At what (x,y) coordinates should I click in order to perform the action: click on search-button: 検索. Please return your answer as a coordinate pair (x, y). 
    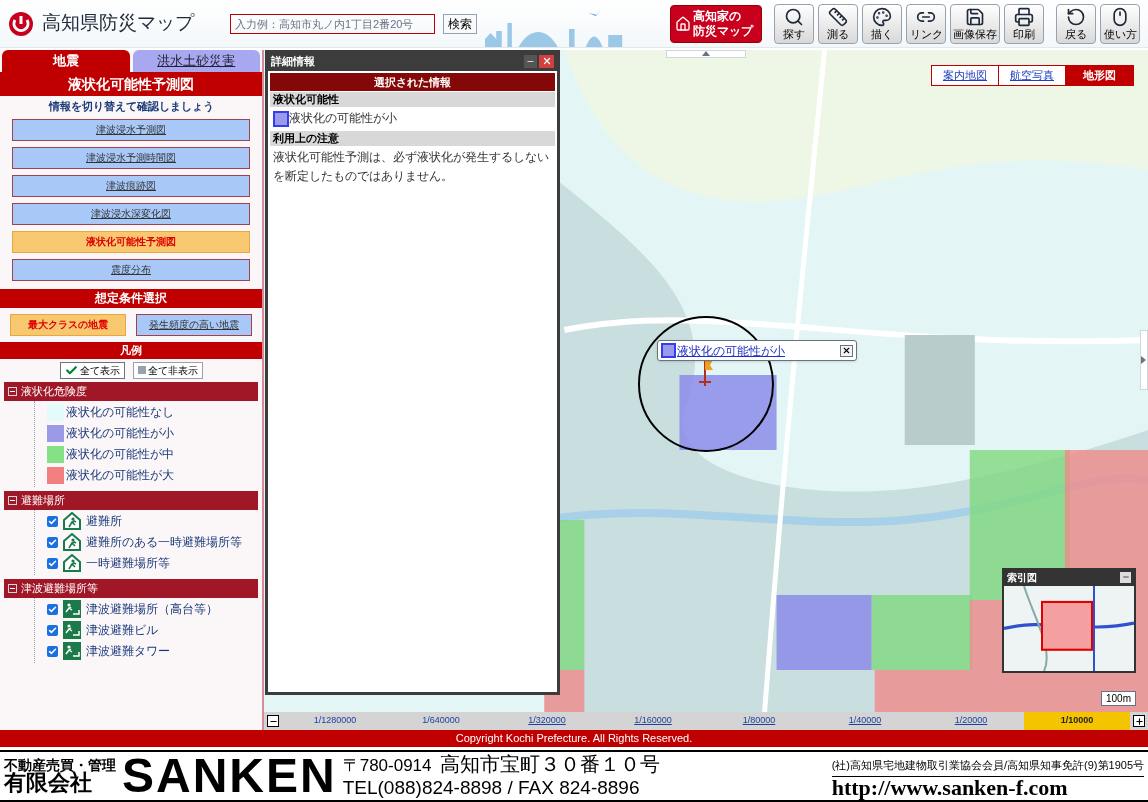
    Looking at the image, I should click on (460, 23).